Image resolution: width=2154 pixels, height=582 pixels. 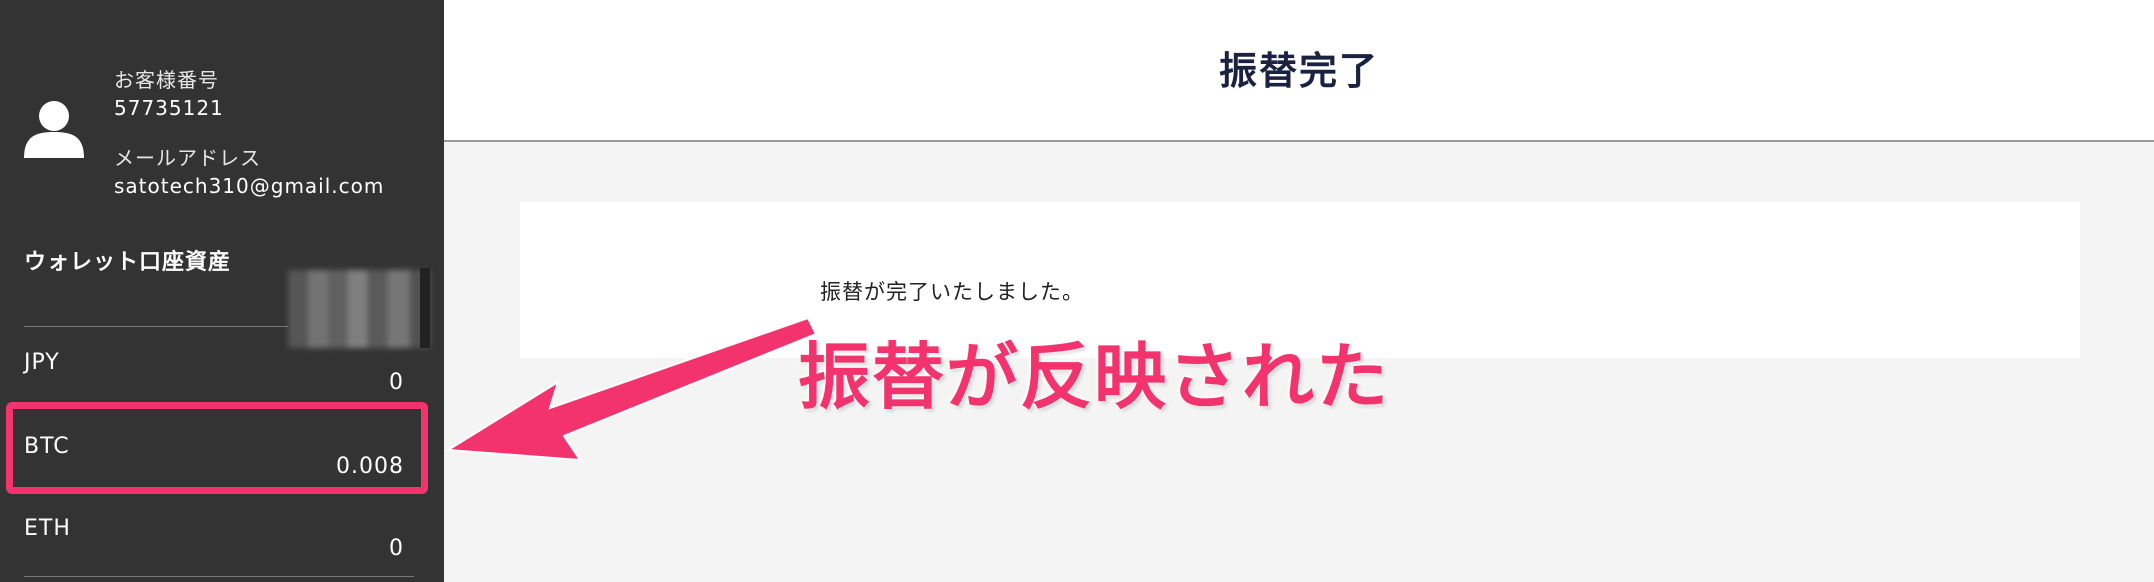 I want to click on currency-name: JPY, so click(x=42, y=362).